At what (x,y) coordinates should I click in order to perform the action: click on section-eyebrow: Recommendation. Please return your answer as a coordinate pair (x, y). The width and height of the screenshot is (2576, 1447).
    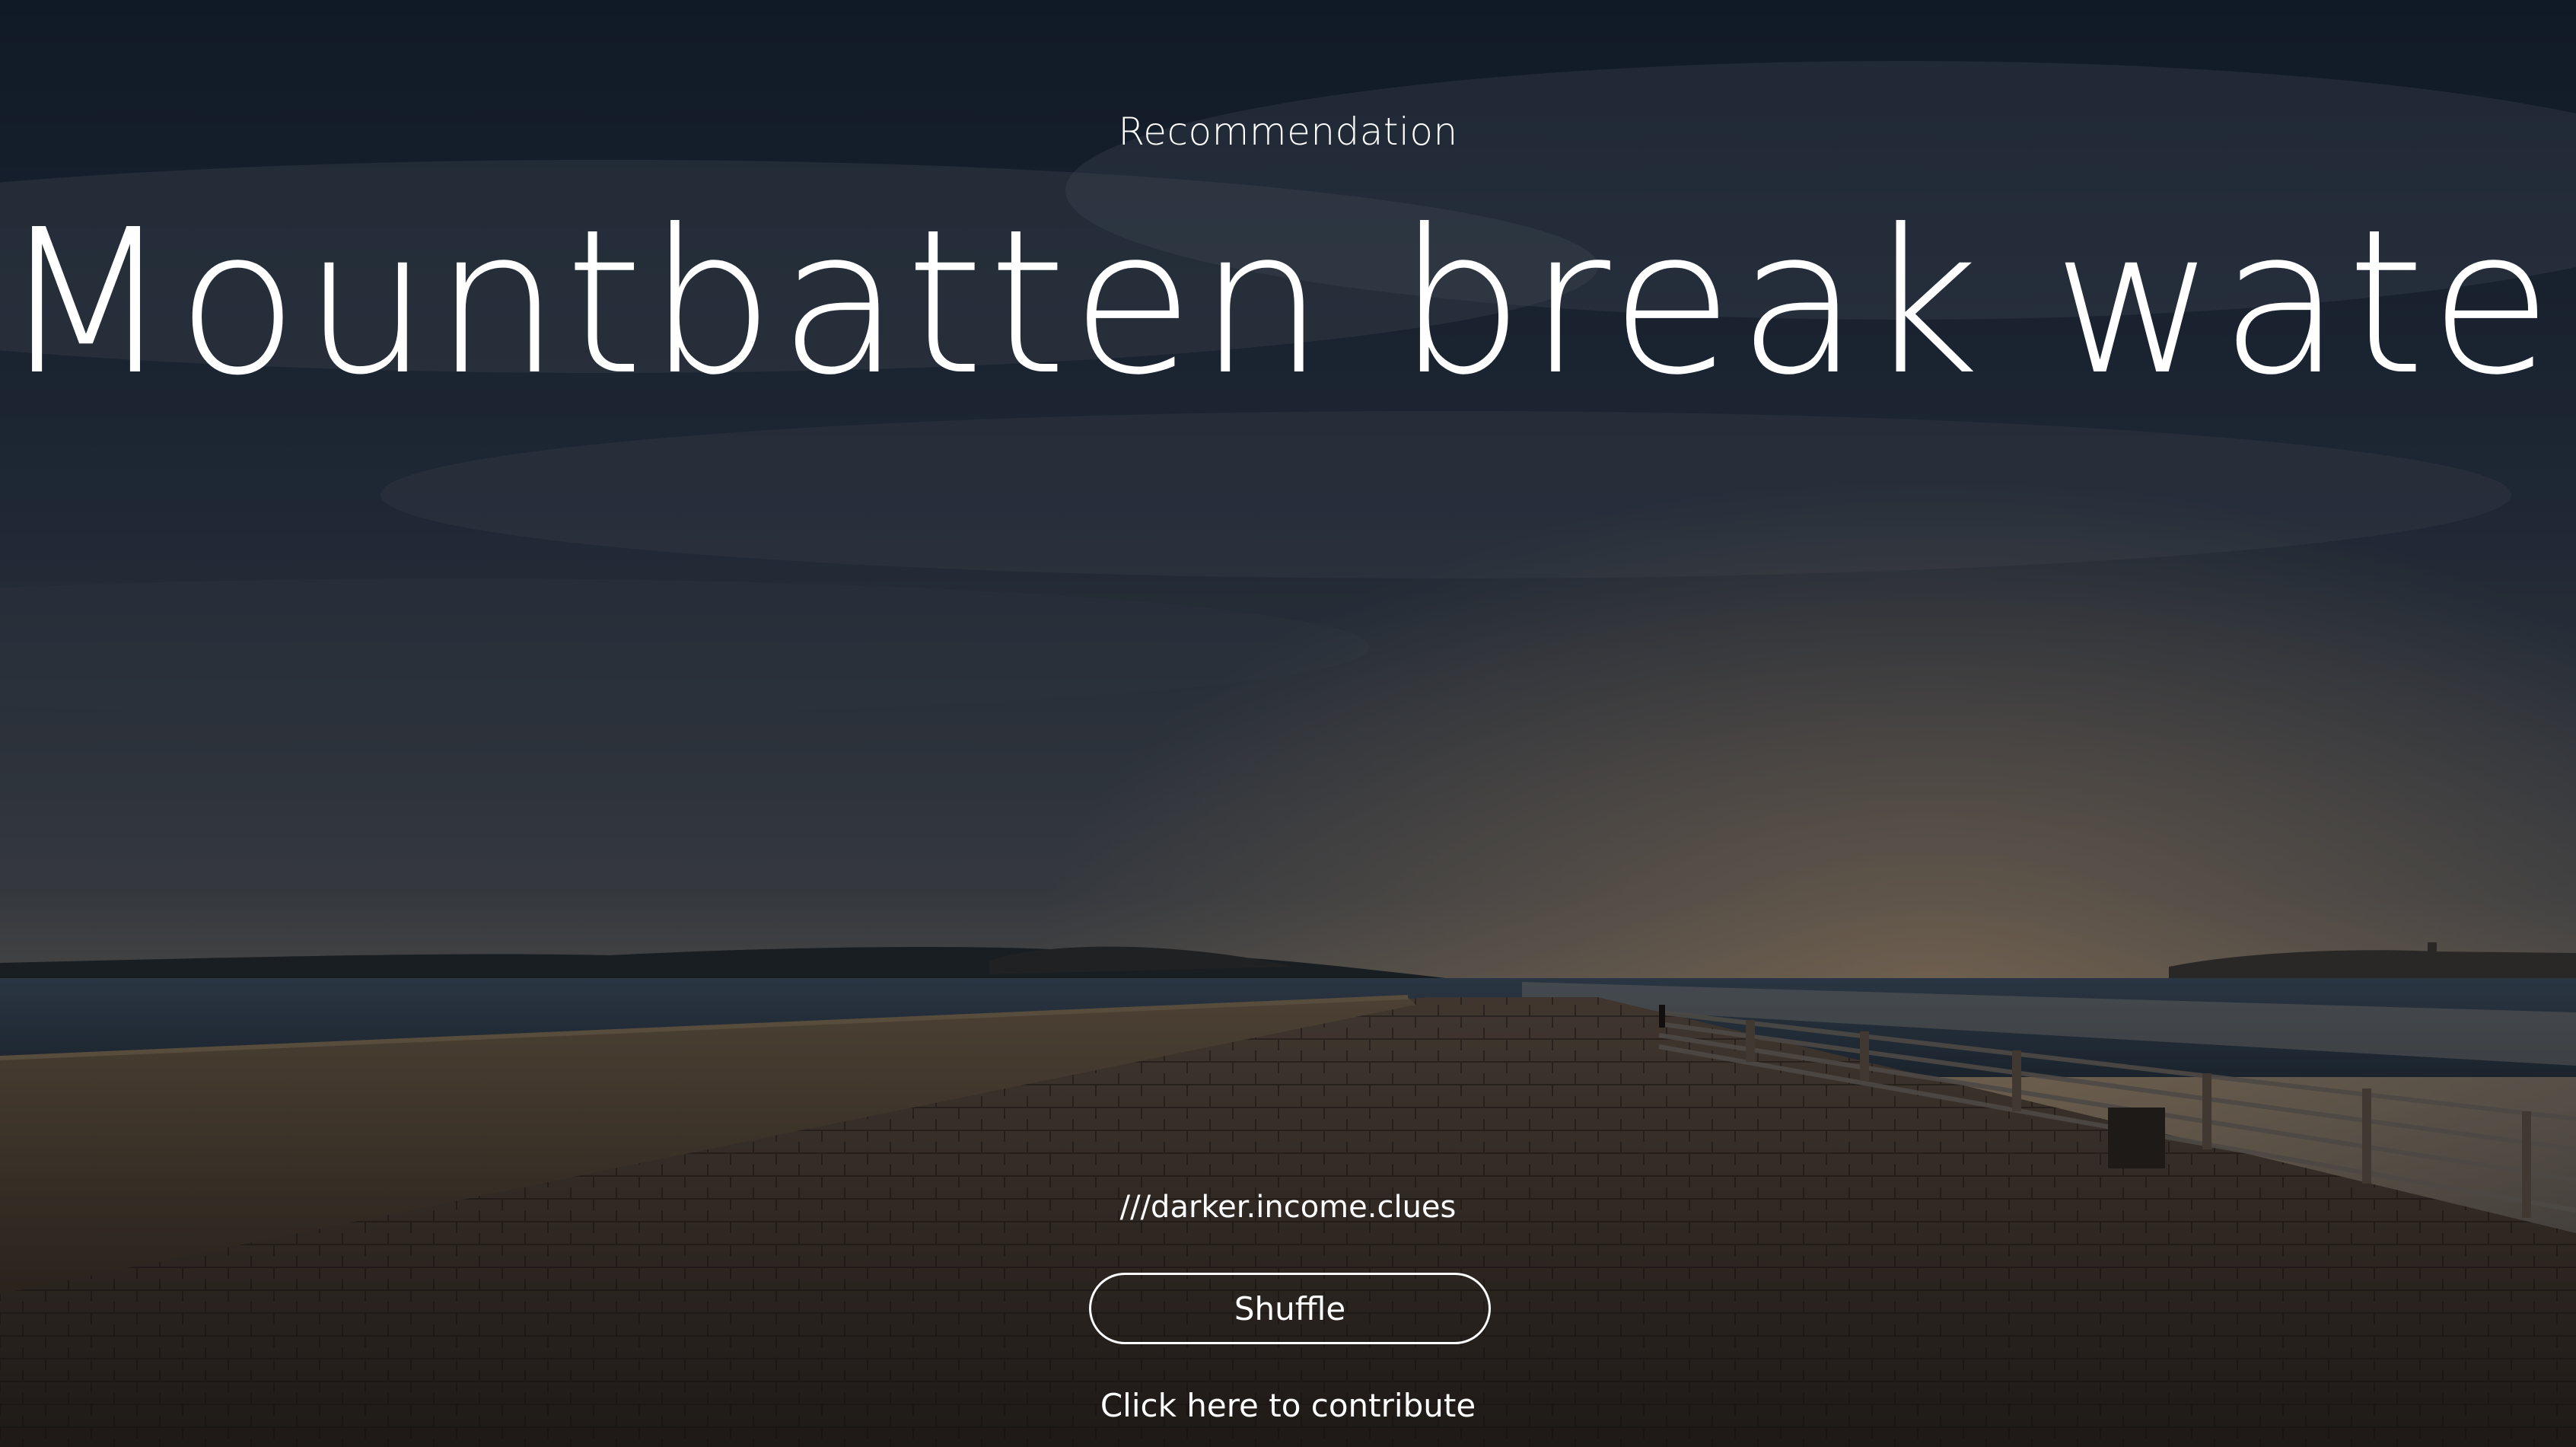
    Looking at the image, I should click on (1288, 132).